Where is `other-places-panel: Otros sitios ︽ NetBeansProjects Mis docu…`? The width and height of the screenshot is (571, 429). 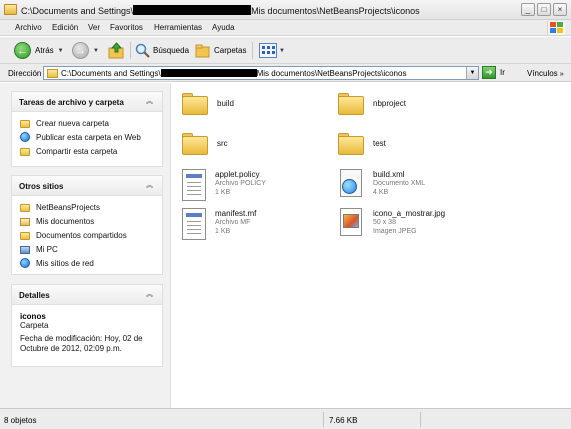
other-places-panel: Otros sitios ︽ NetBeansProjects Mis docu… is located at coordinates (87, 225).